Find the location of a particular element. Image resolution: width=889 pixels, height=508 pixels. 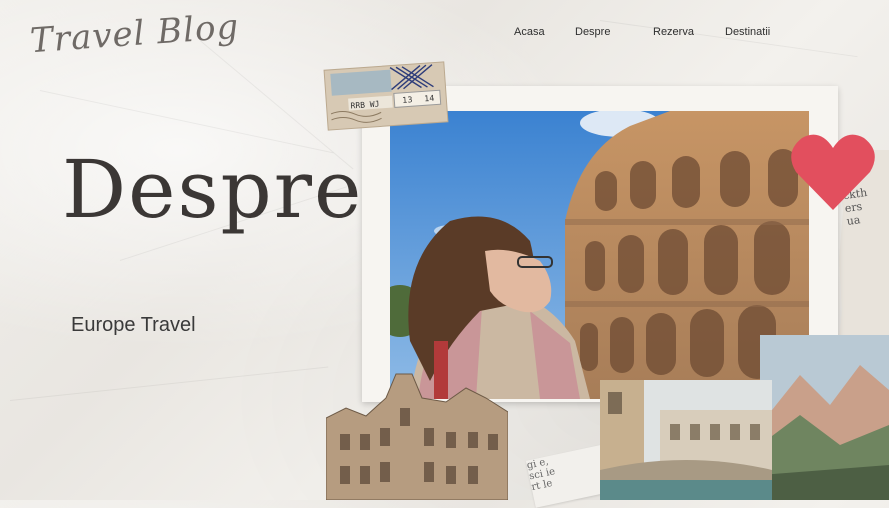

nav-link-rezerva: Rezerva is located at coordinates (673, 32).